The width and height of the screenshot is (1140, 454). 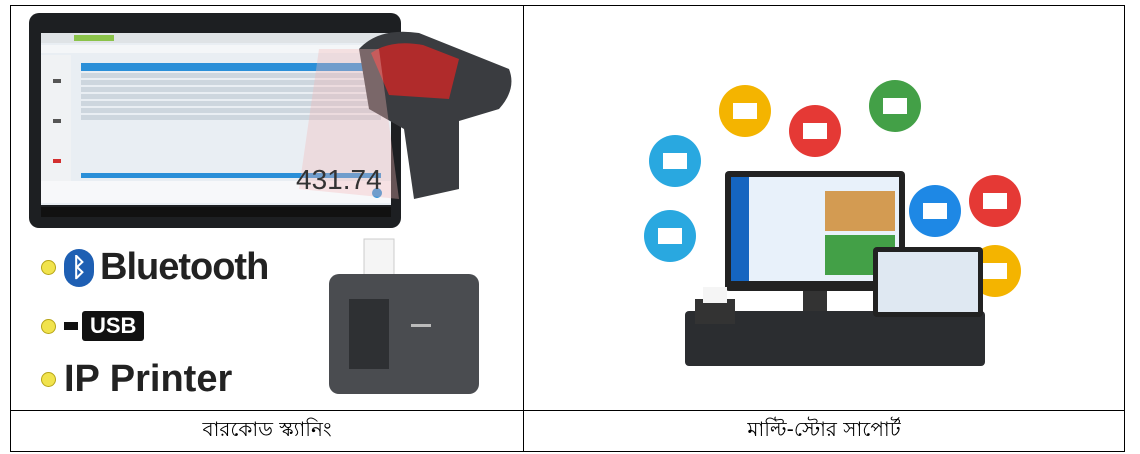 What do you see at coordinates (523, 228) in the screenshot?
I see `column-divider` at bounding box center [523, 228].